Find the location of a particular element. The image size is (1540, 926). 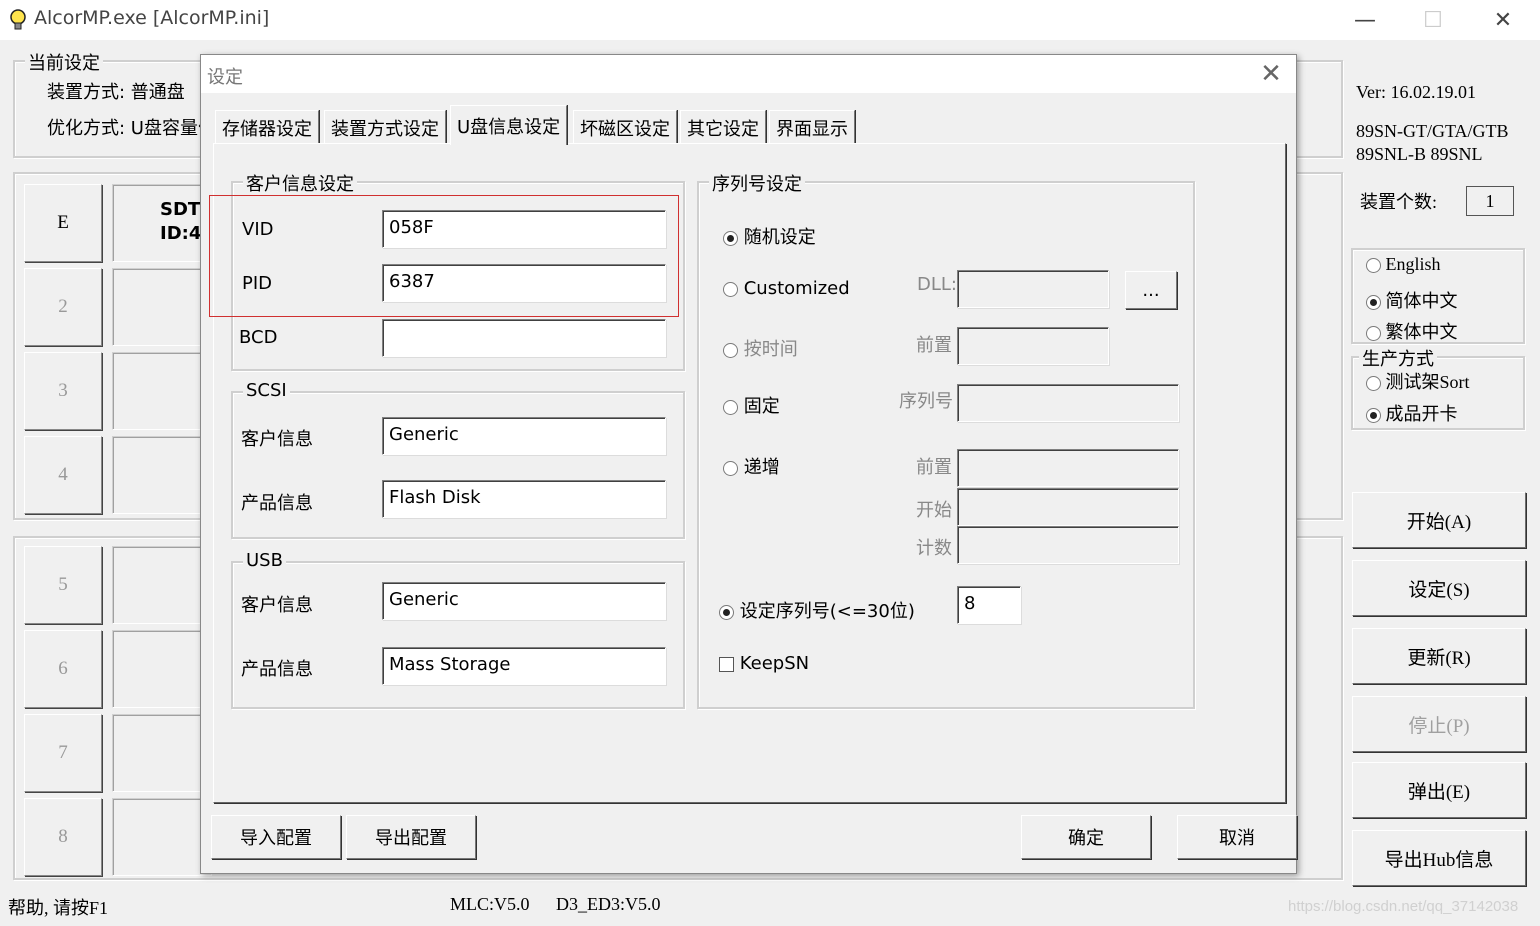

watermark-text: https://blog.csdn.net/qq_37142038 is located at coordinates (1403, 906).